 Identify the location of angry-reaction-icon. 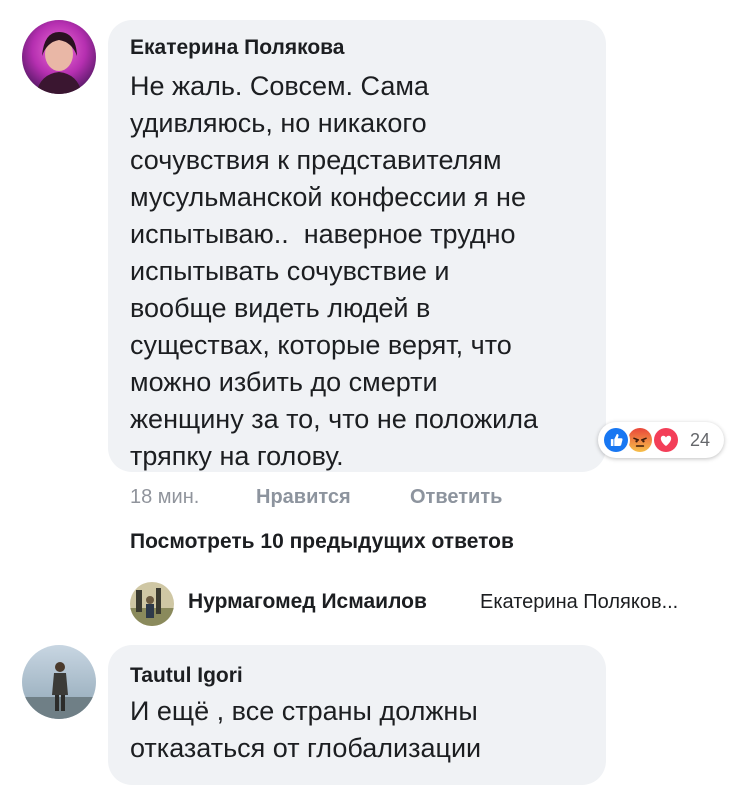
(640, 440).